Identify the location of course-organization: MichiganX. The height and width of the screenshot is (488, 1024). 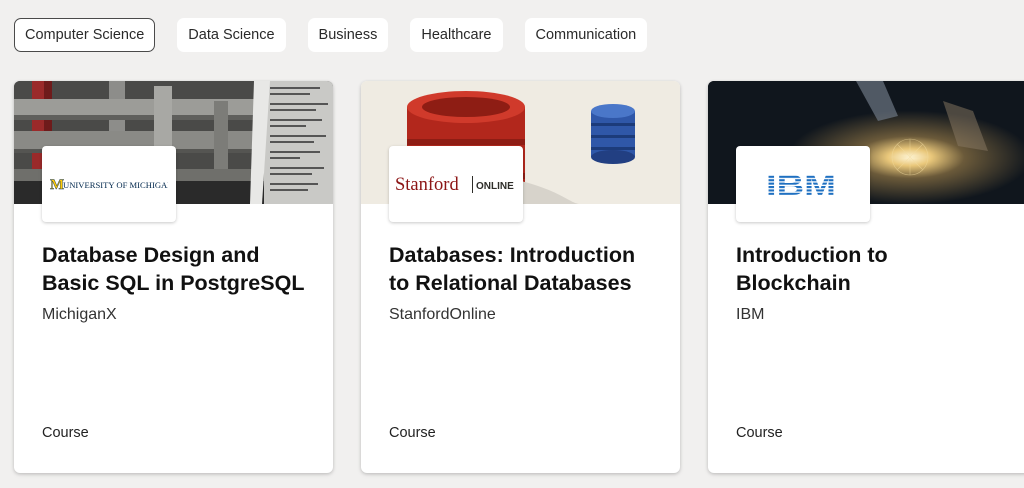
(79, 314).